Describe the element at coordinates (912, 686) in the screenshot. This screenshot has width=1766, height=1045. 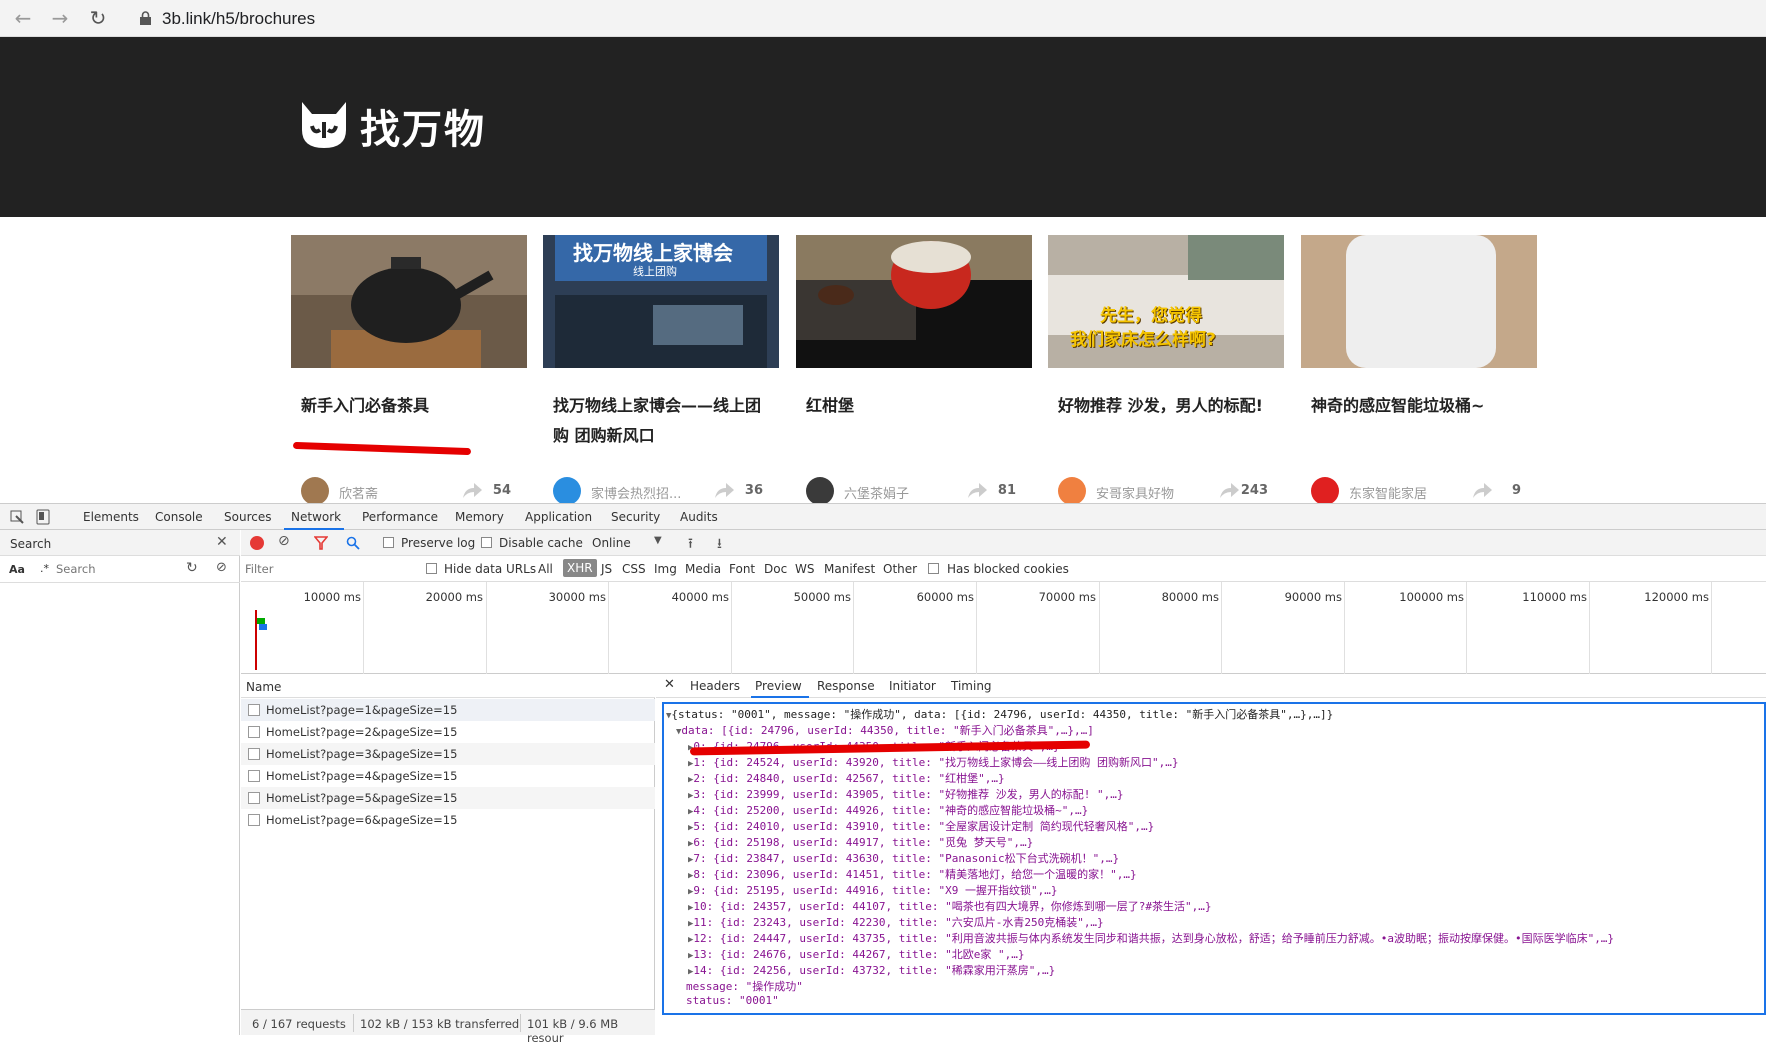
I see `tab-initiator: Initiator` at that location.